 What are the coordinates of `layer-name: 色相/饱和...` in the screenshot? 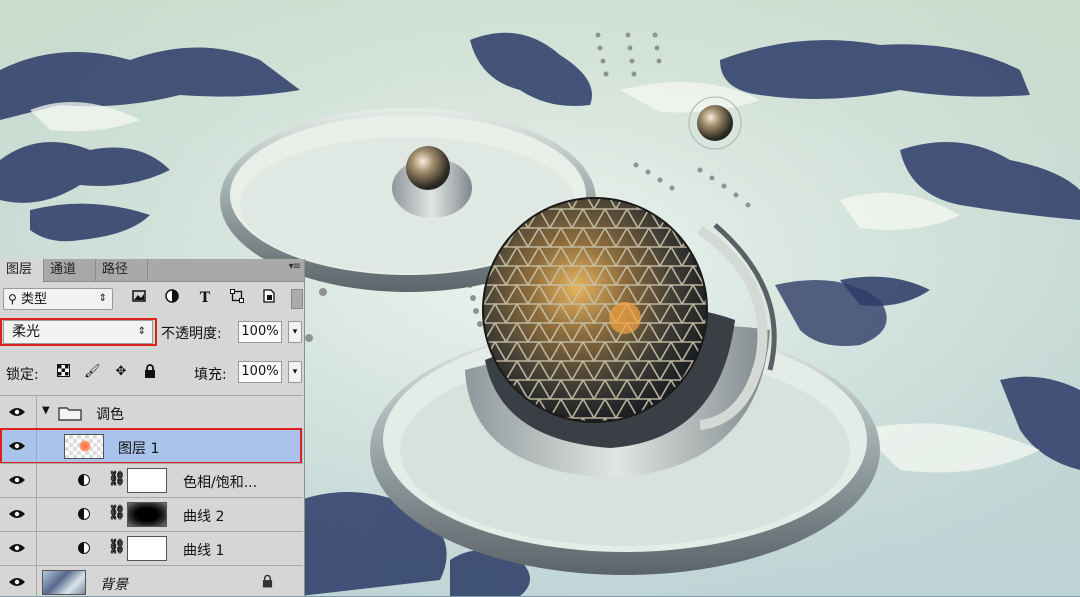 It's located at (220, 483).